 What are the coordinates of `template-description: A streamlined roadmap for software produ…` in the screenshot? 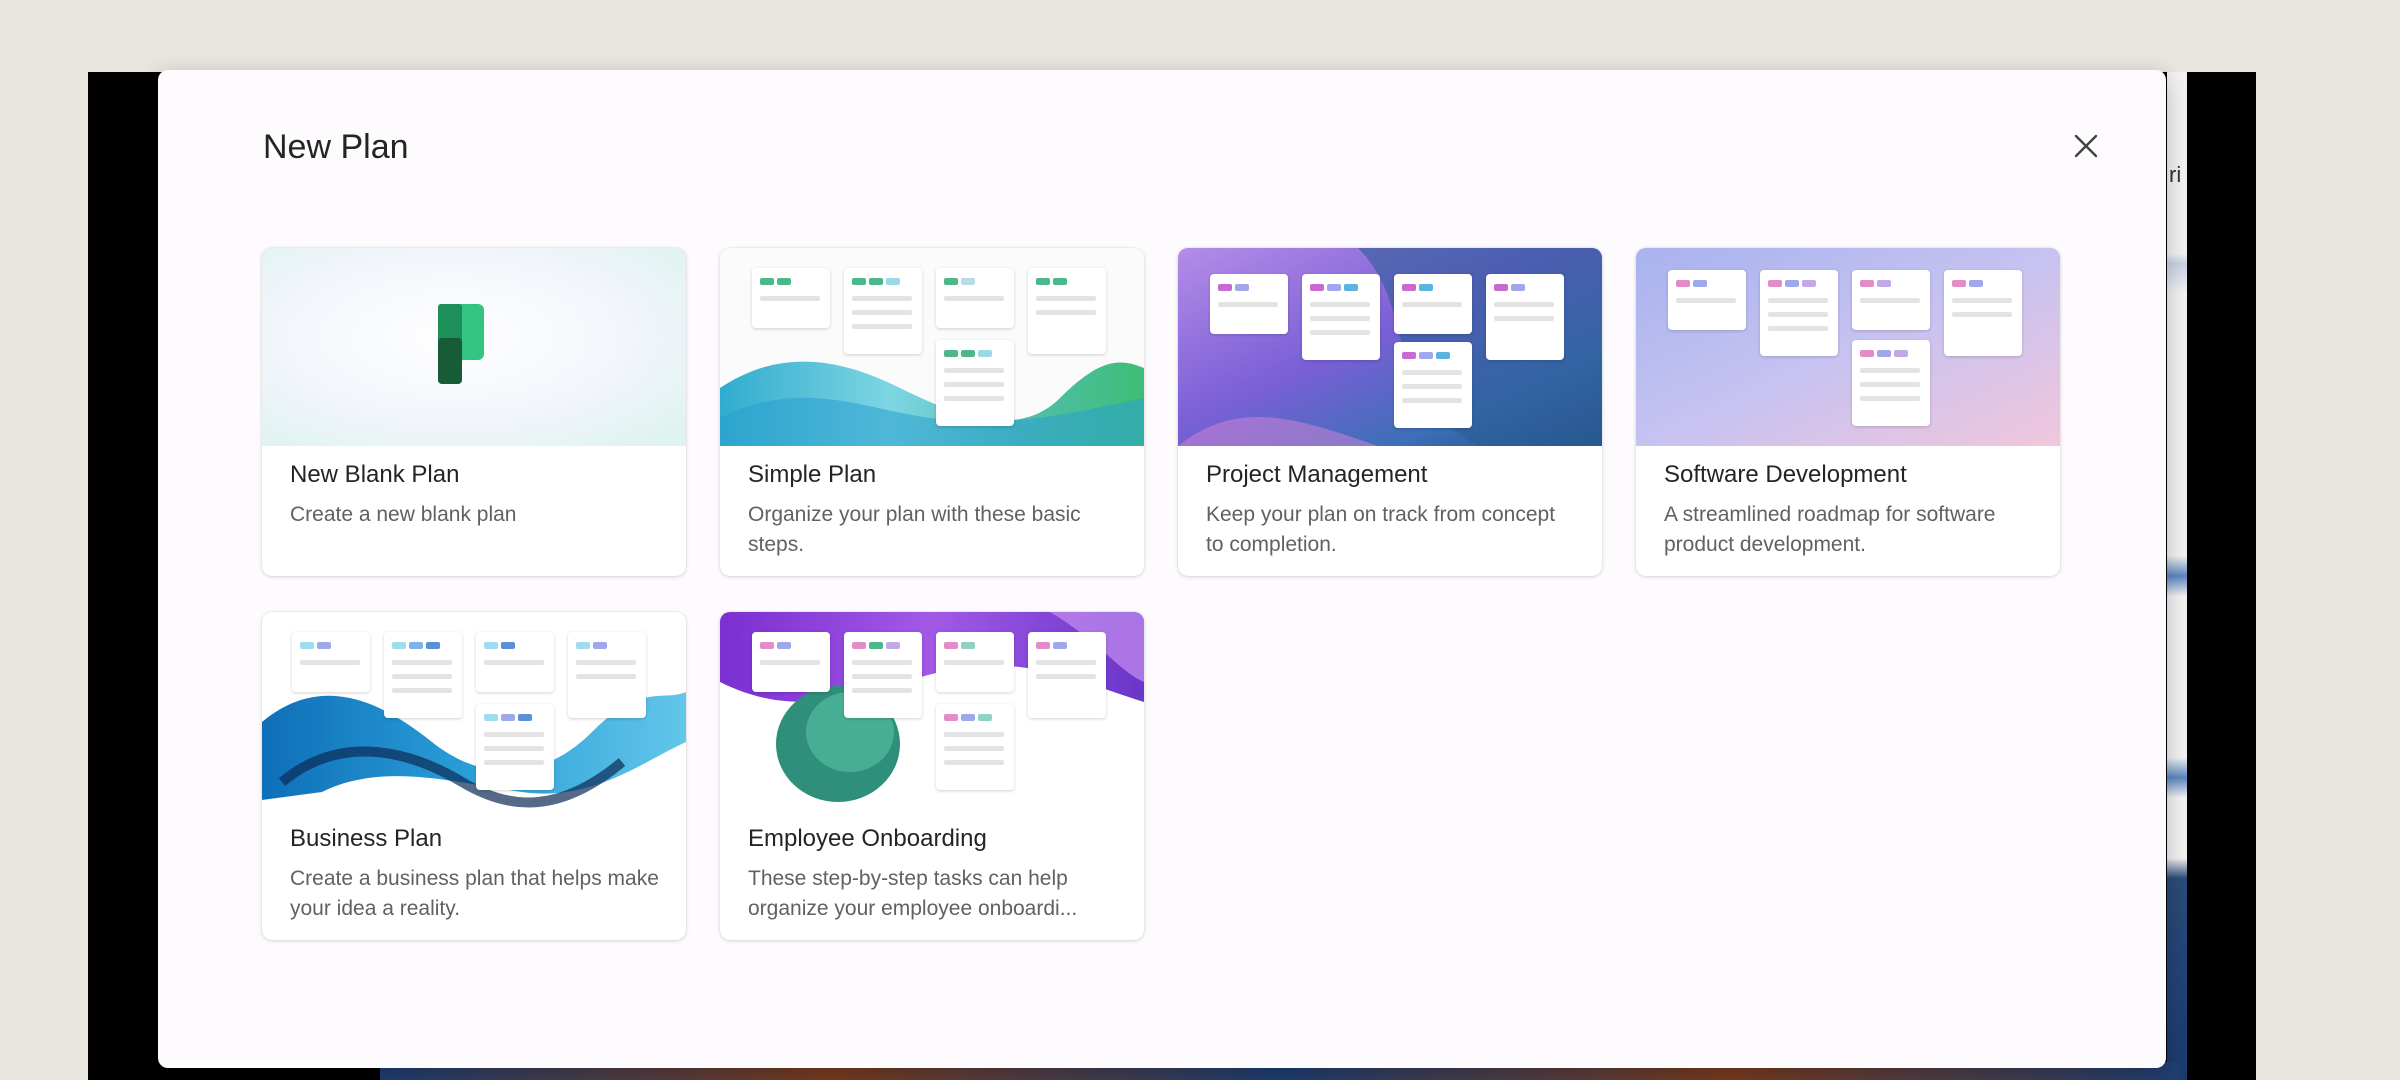 It's located at (1830, 529).